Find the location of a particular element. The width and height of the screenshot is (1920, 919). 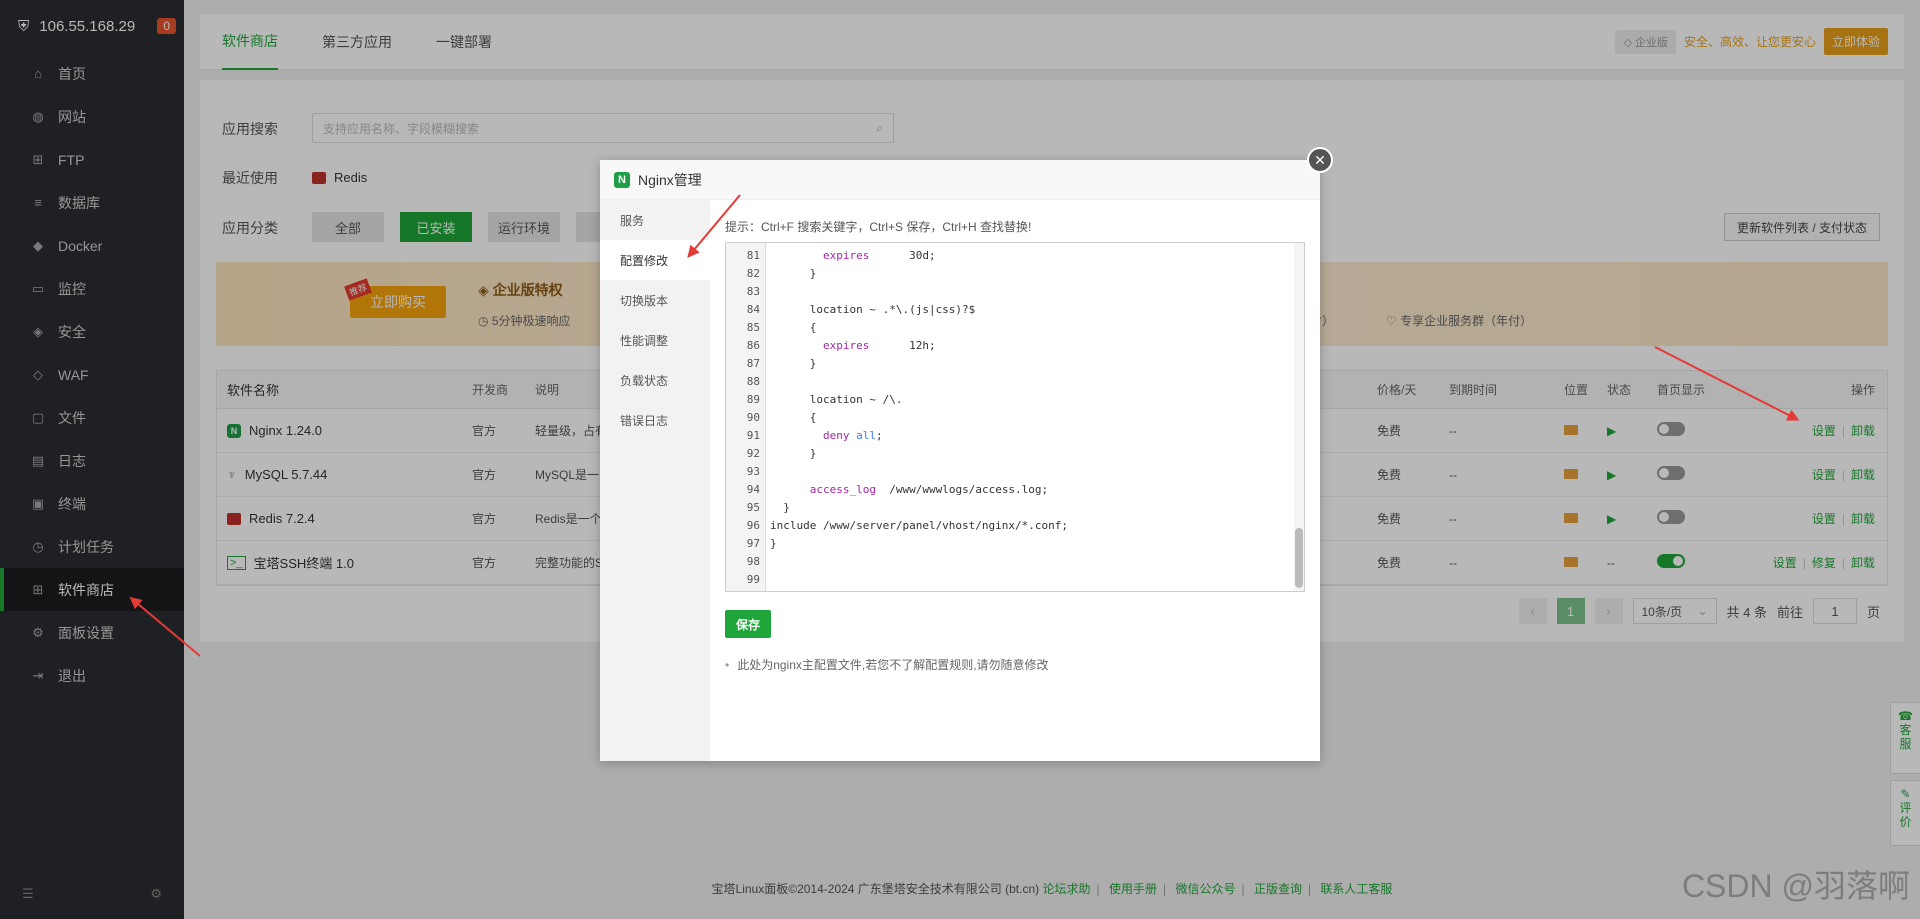

dialog-menu-item-2: 切换版本 is located at coordinates (655, 300).